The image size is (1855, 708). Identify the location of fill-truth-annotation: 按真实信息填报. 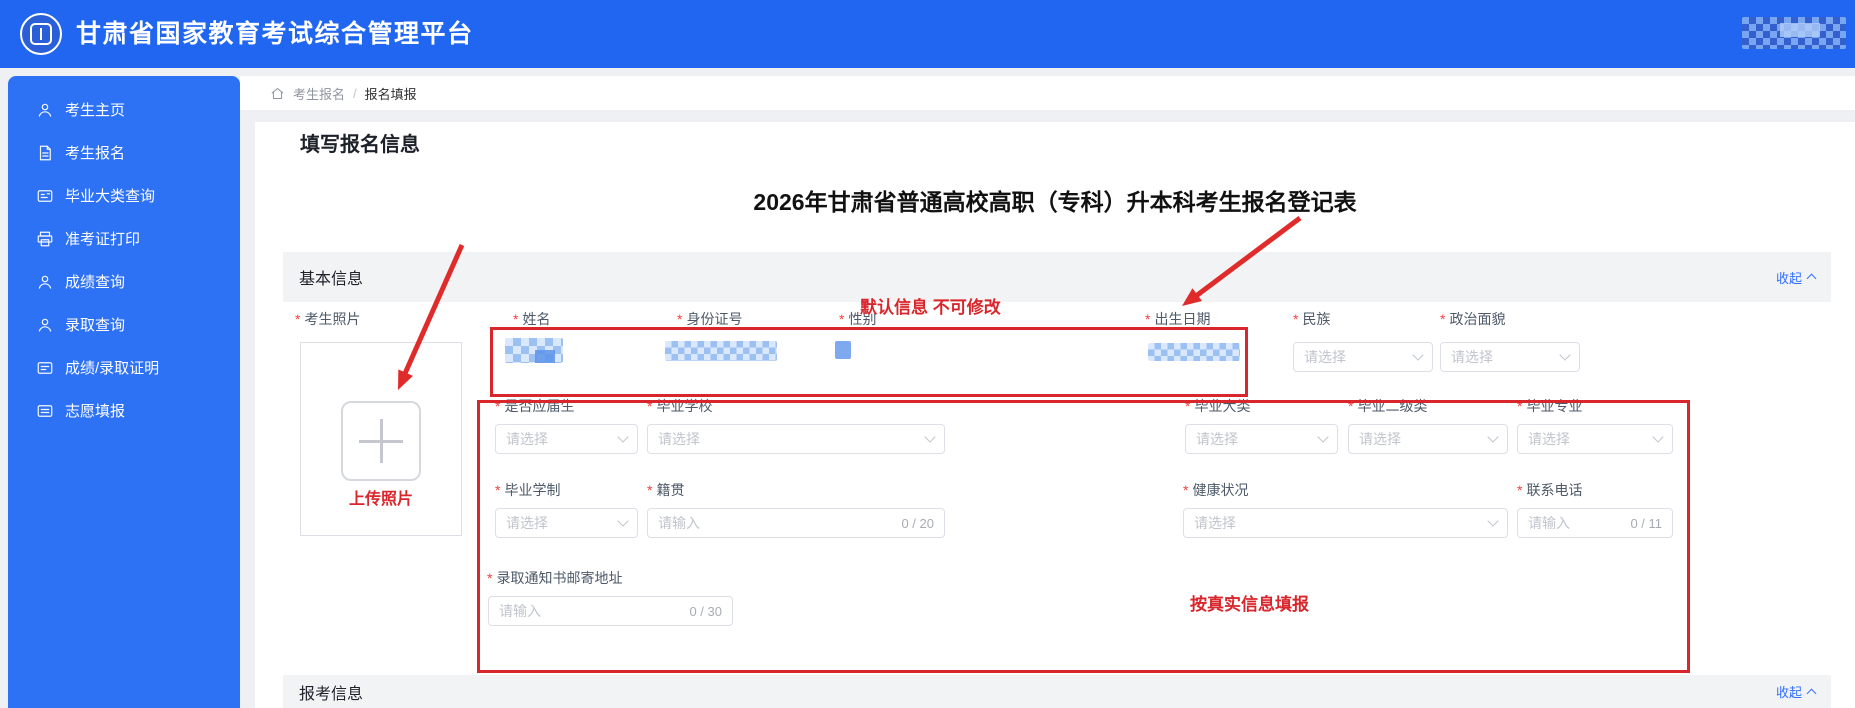
(1249, 604).